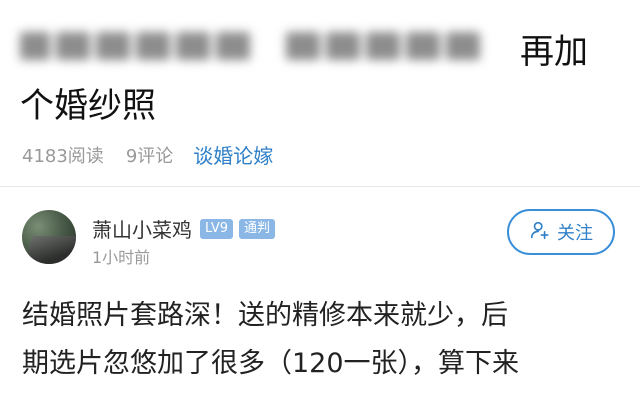  I want to click on author-avatar, so click(49, 237).